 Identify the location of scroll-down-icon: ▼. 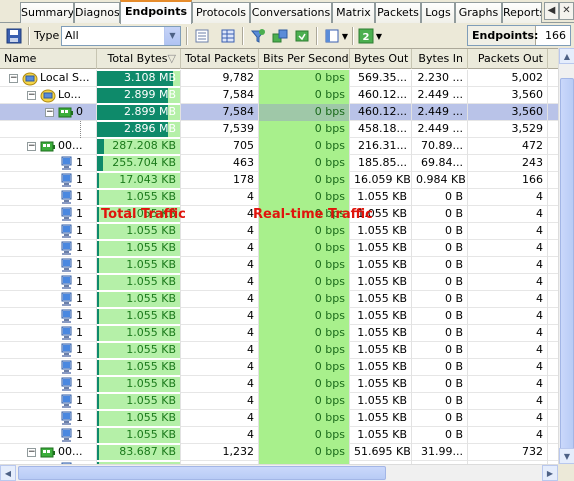
(566, 456).